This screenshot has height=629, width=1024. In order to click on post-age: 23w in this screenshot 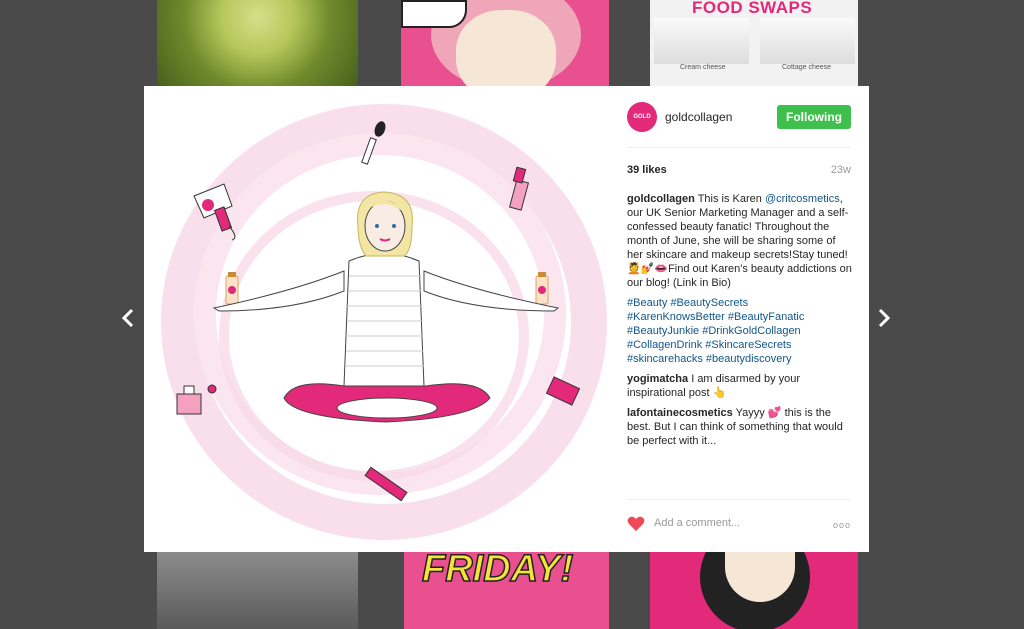, I will do `click(841, 170)`.